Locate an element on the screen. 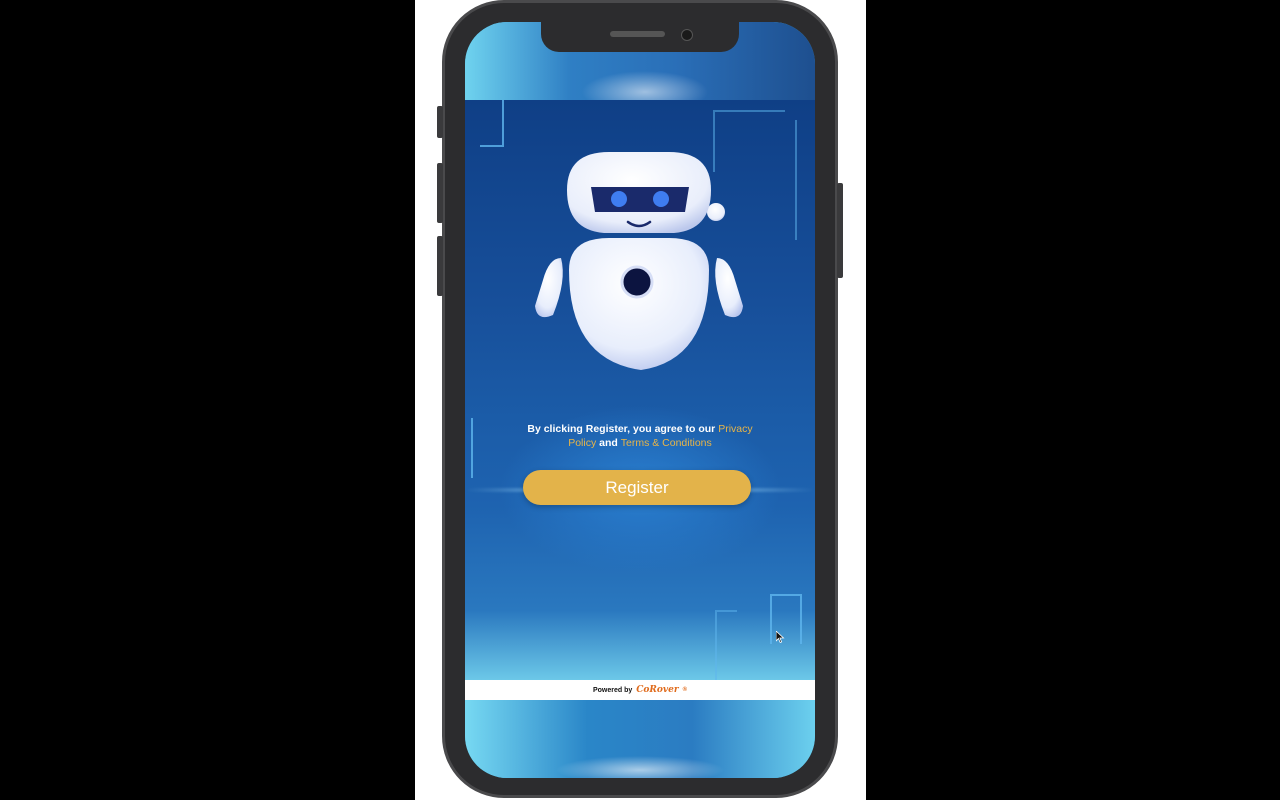 This screenshot has width=1280, height=800. mouse-cursor-icon is located at coordinates (780, 637).